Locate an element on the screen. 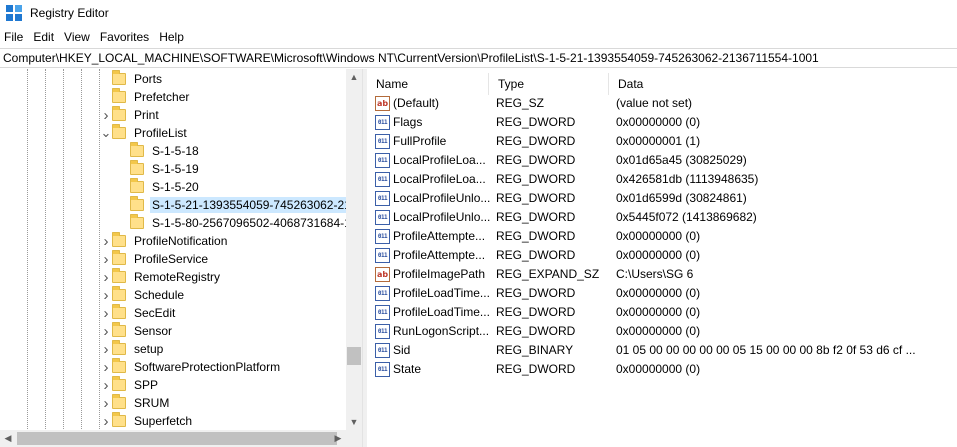  tree-horizontal-scrollbar: ◀ ▶ is located at coordinates (173, 438).